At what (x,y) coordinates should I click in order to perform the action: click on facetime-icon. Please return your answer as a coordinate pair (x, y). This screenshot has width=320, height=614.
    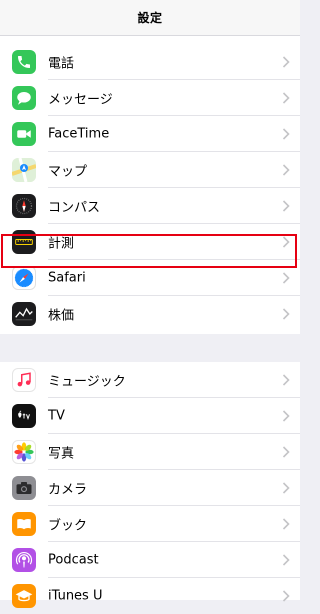
    Looking at the image, I should click on (24, 134).